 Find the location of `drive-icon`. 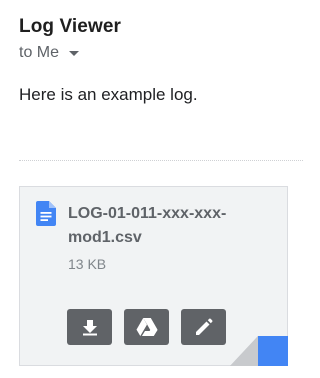

drive-icon is located at coordinates (146, 327).